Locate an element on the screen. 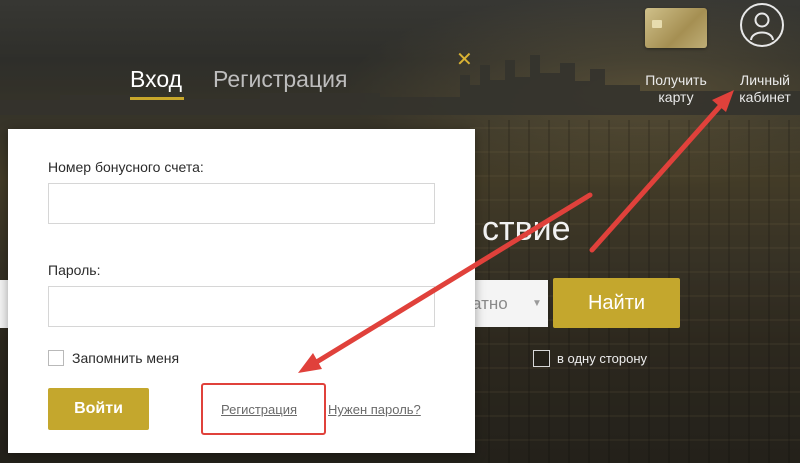 This screenshot has height=463, width=800. passenger-select: атно ▼ is located at coordinates (509, 303).